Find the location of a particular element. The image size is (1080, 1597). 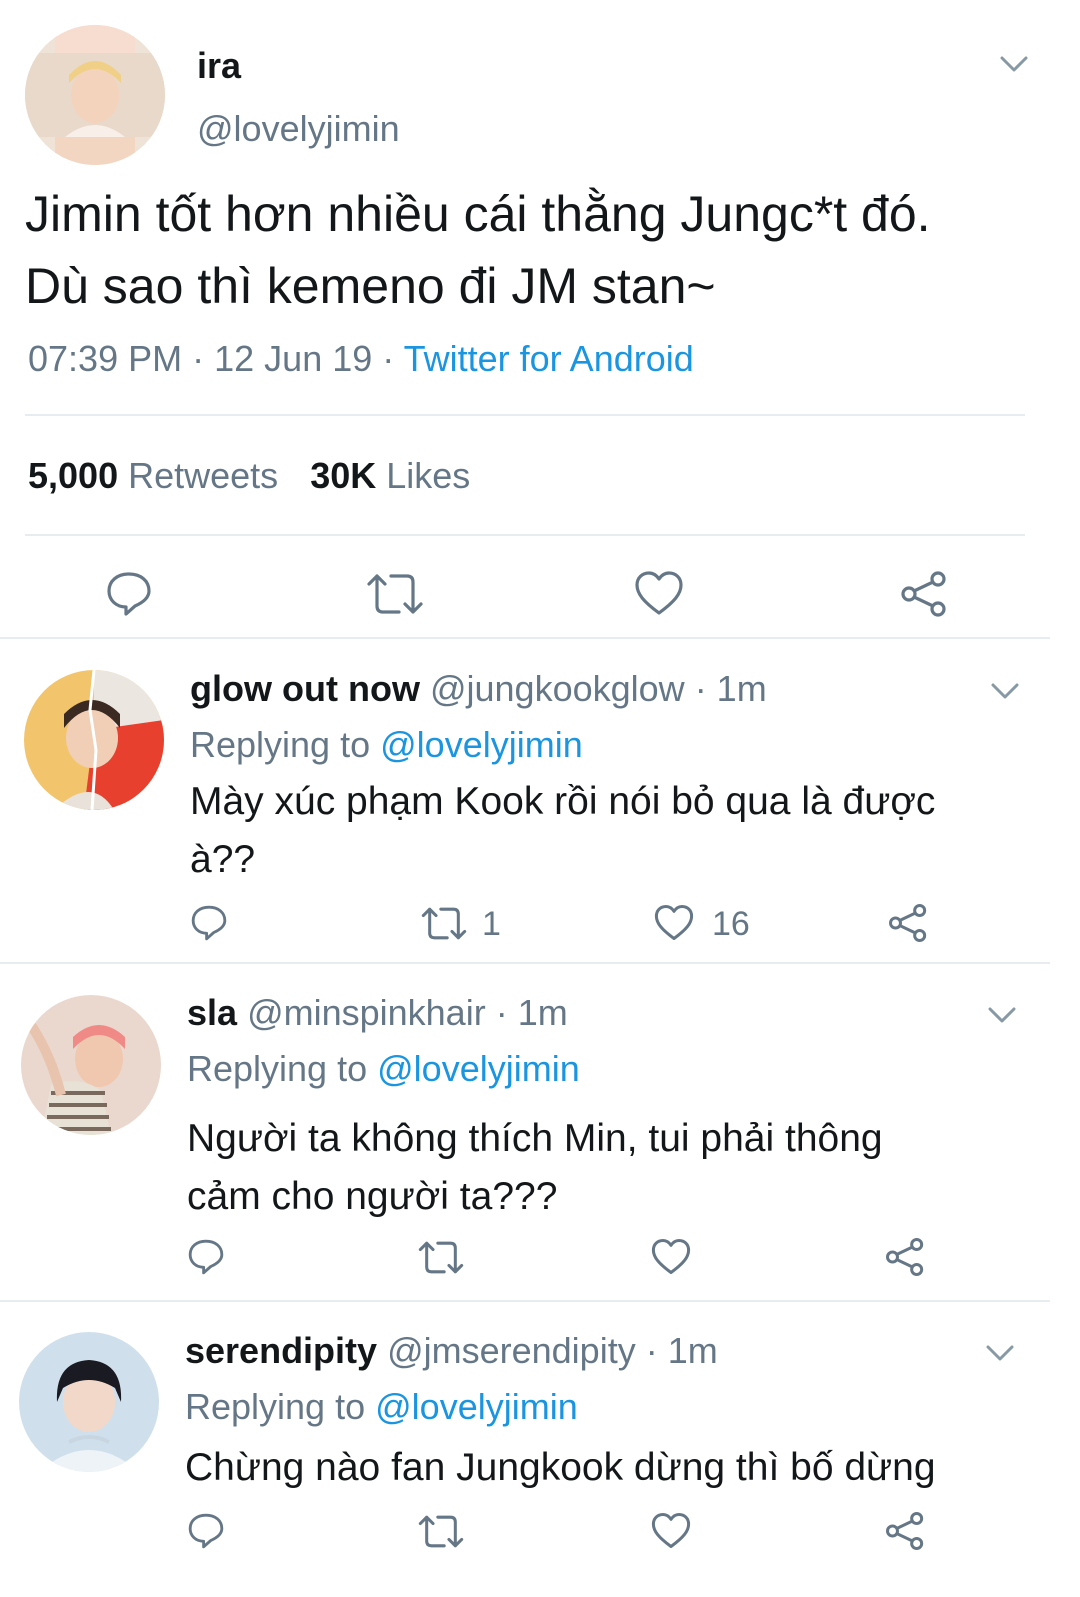

likes-stat: 30K Likes is located at coordinates (390, 475).